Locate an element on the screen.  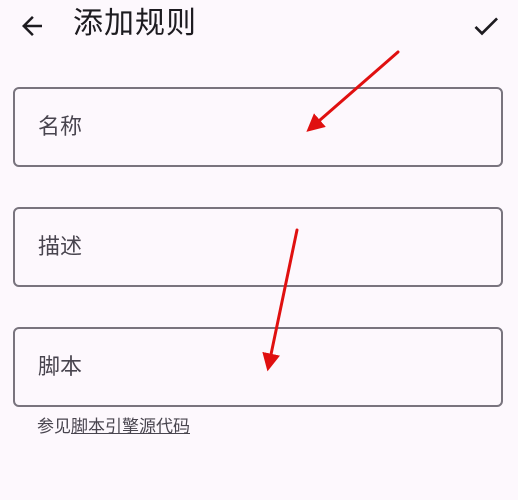
confirm-button is located at coordinates (486, 26).